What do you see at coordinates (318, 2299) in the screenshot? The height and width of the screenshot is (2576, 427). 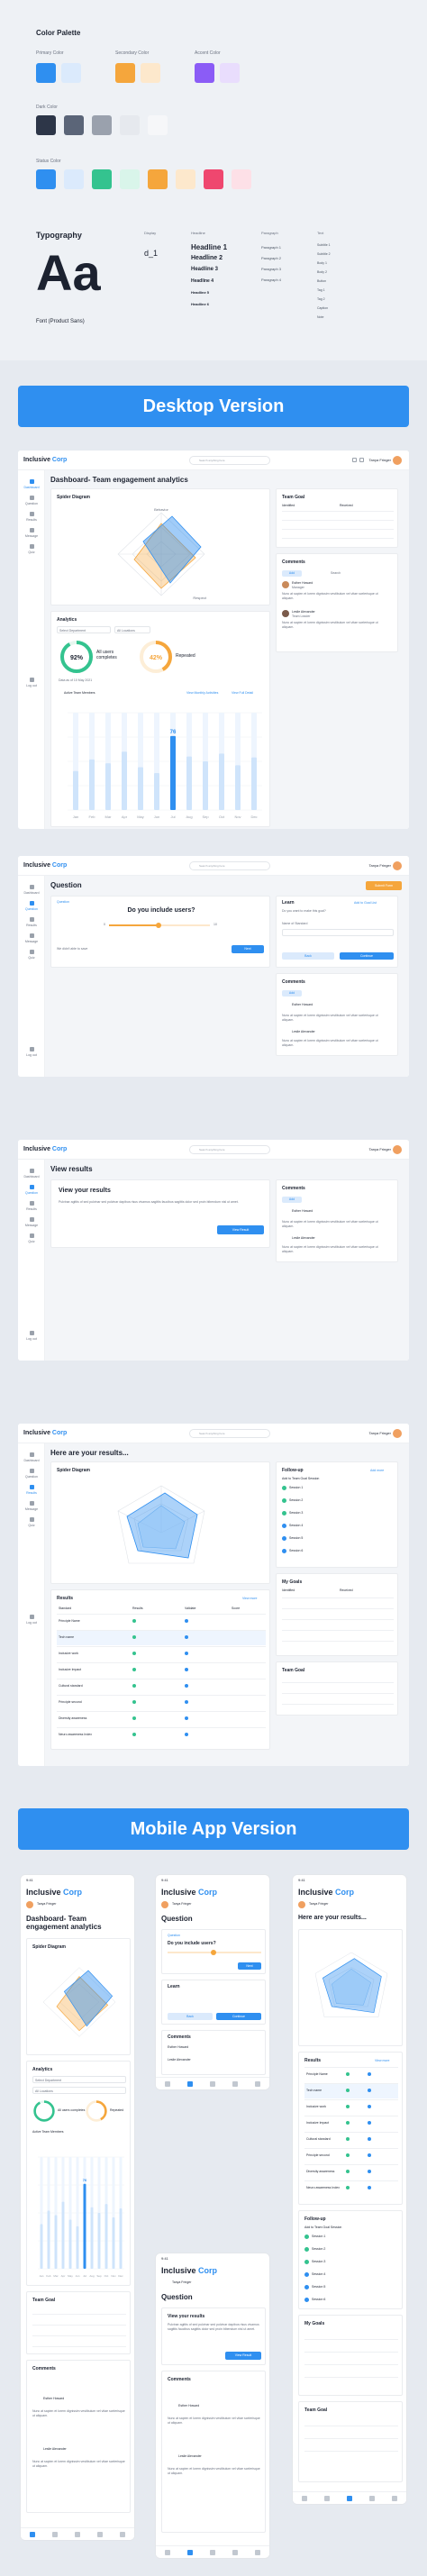 I see `session-label: Session 6` at bounding box center [318, 2299].